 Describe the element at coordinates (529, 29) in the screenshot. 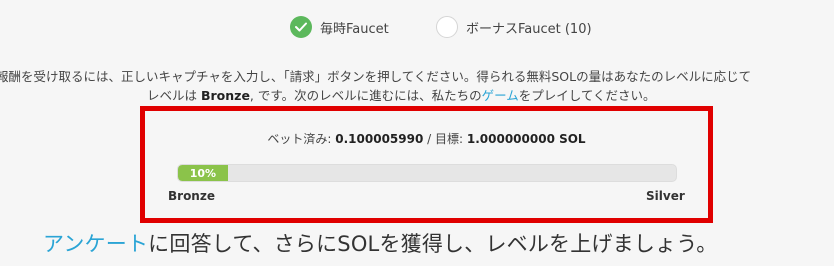

I see `tab-bonus-label: ボーナスFaucet (10)` at that location.